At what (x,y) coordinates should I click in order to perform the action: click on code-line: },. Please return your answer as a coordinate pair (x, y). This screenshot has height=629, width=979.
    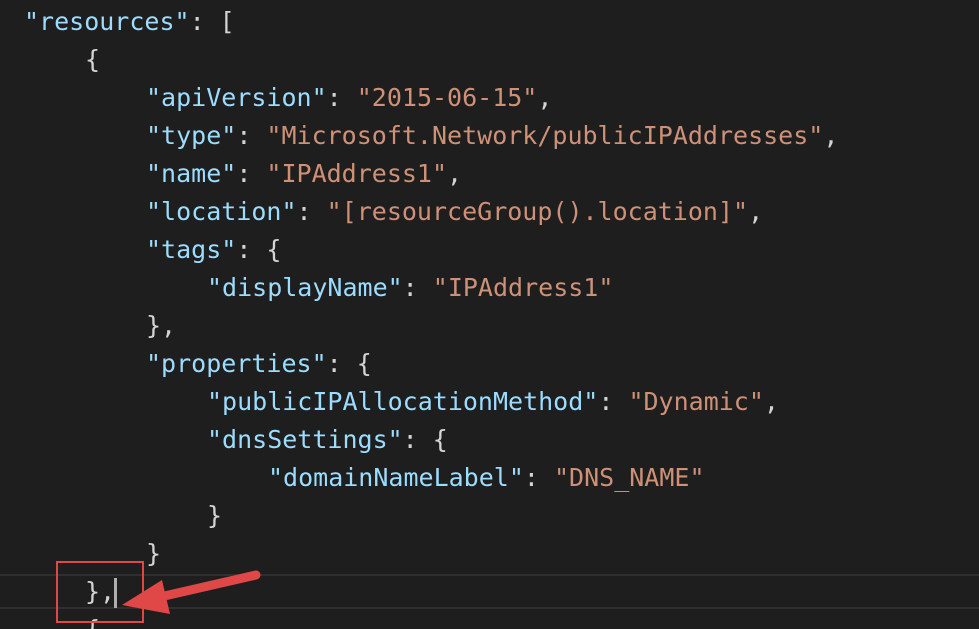
    Looking at the image, I should click on (161, 326).